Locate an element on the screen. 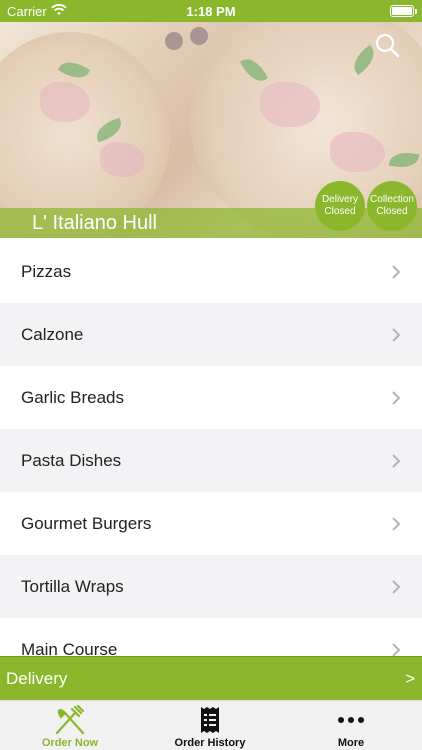  menu-category-label: Tortilla Wraps is located at coordinates (72, 586).